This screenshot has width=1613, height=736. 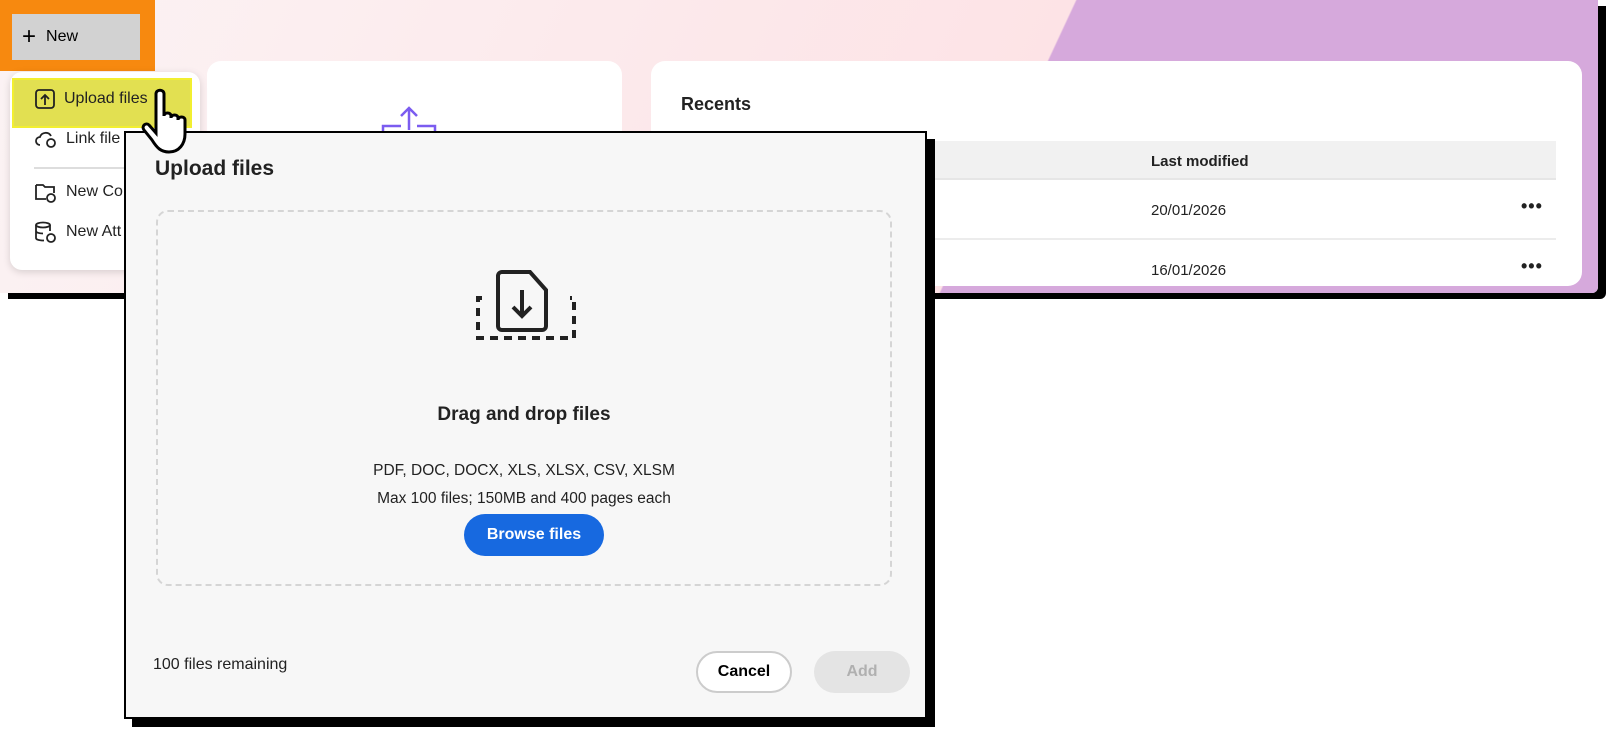 I want to click on menu-item-label: New Att, so click(x=94, y=231).